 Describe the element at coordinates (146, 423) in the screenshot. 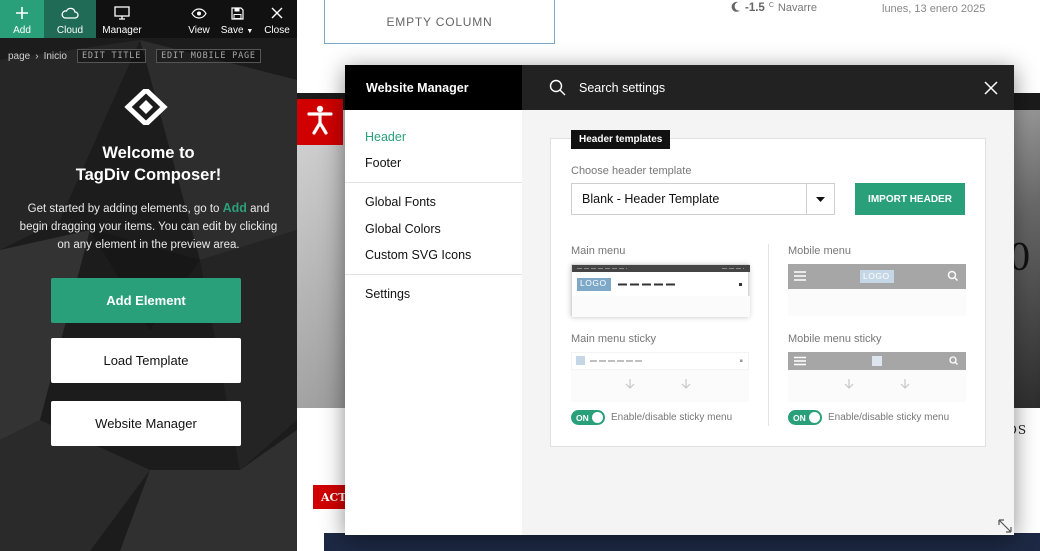

I see `website-manager-button: Website Manager` at that location.